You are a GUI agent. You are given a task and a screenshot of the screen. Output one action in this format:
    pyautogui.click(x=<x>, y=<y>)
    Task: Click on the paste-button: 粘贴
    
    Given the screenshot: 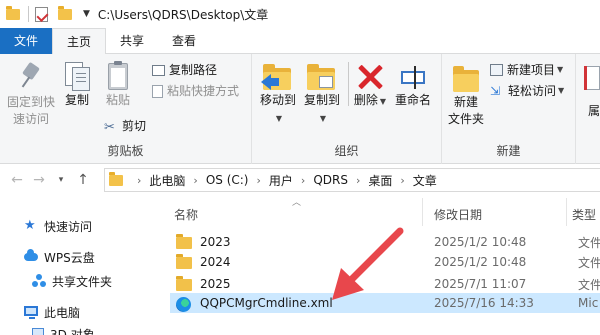 What is the action you would take?
    pyautogui.click(x=118, y=84)
    